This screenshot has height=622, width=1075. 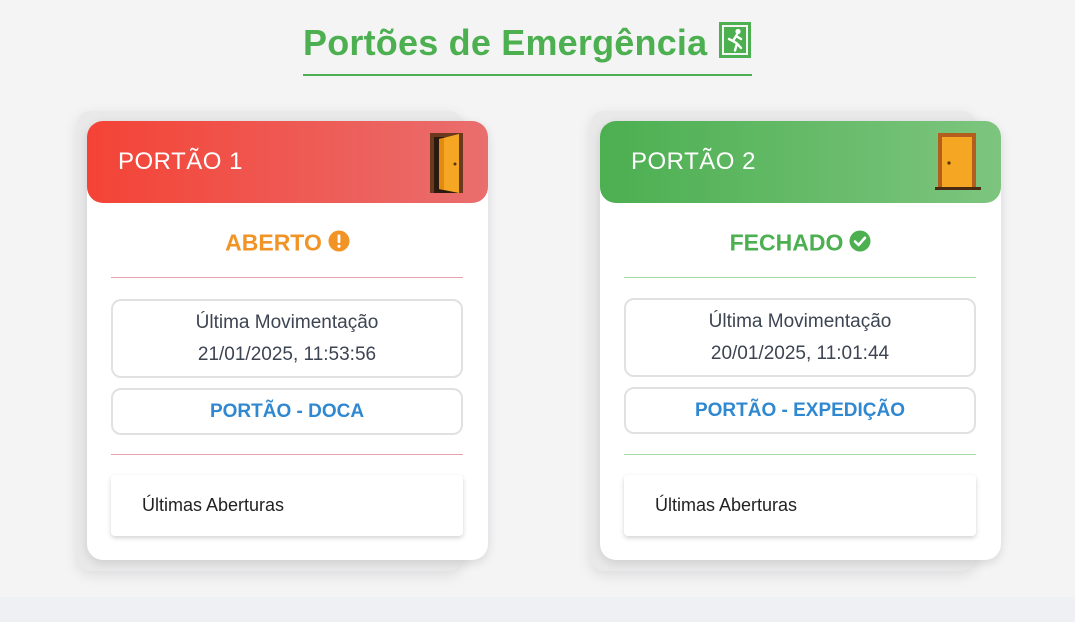 What do you see at coordinates (505, 42) in the screenshot?
I see `page-title: Portões de Emergência` at bounding box center [505, 42].